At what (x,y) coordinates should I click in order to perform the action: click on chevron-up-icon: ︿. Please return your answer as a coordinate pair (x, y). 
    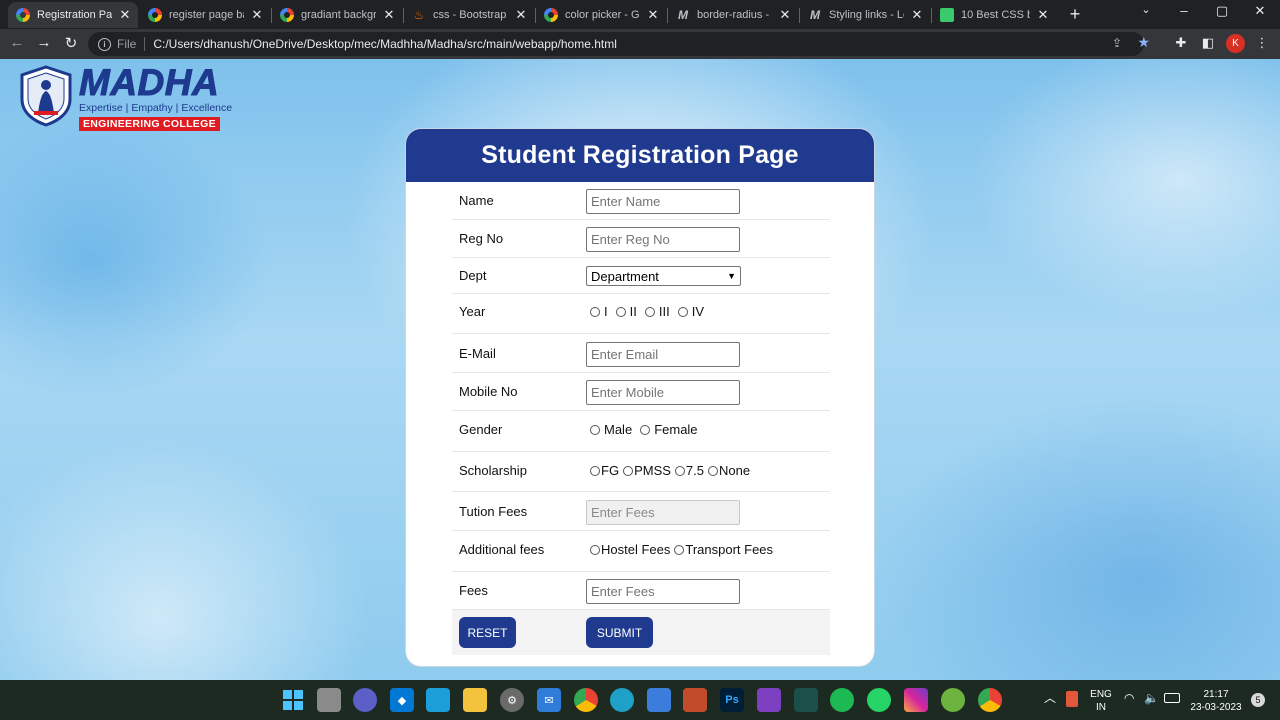
    Looking at the image, I should click on (1050, 698).